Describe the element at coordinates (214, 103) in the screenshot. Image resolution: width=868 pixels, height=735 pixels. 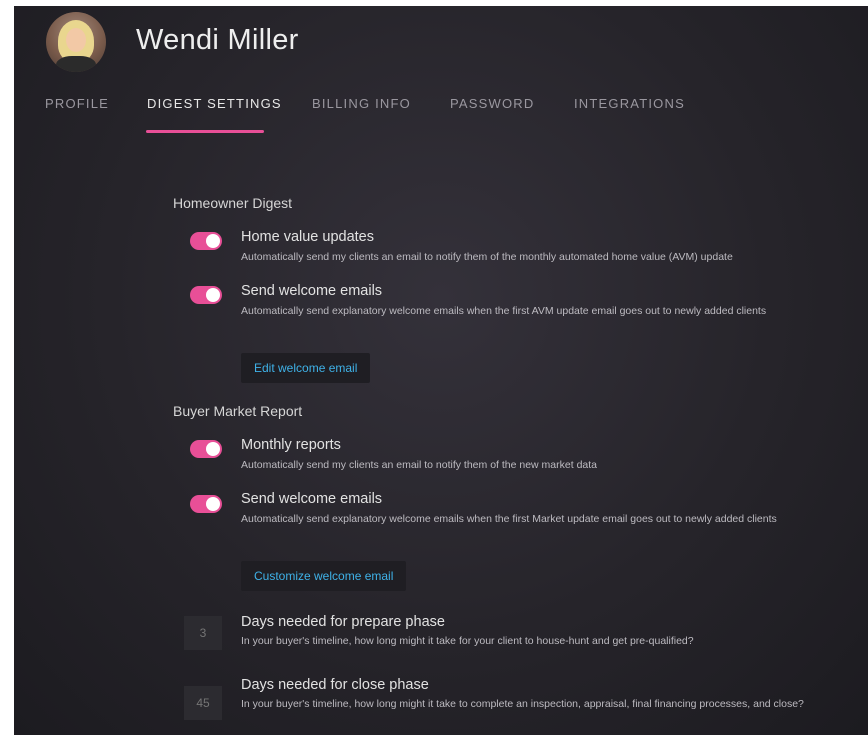
I see `tab-digest-settings: DIGEST SETTINGS` at that location.